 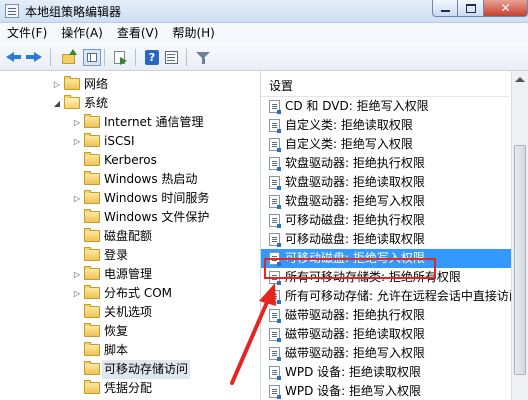 I want to click on policy-row: 磁带驱动器: 拒绝读取权限, so click(x=386, y=334).